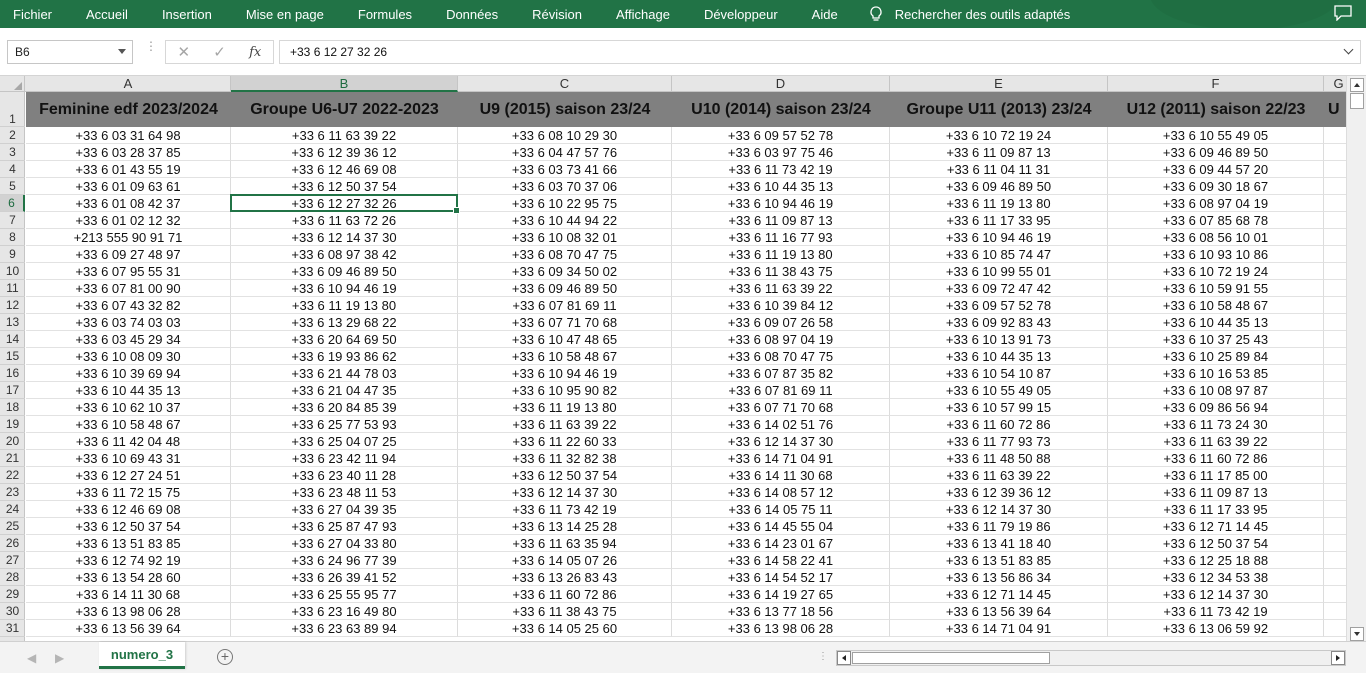 Image resolution: width=1366 pixels, height=673 pixels. Describe the element at coordinates (781, 560) in the screenshot. I see `cell: +33 6 14 58 22 41` at that location.